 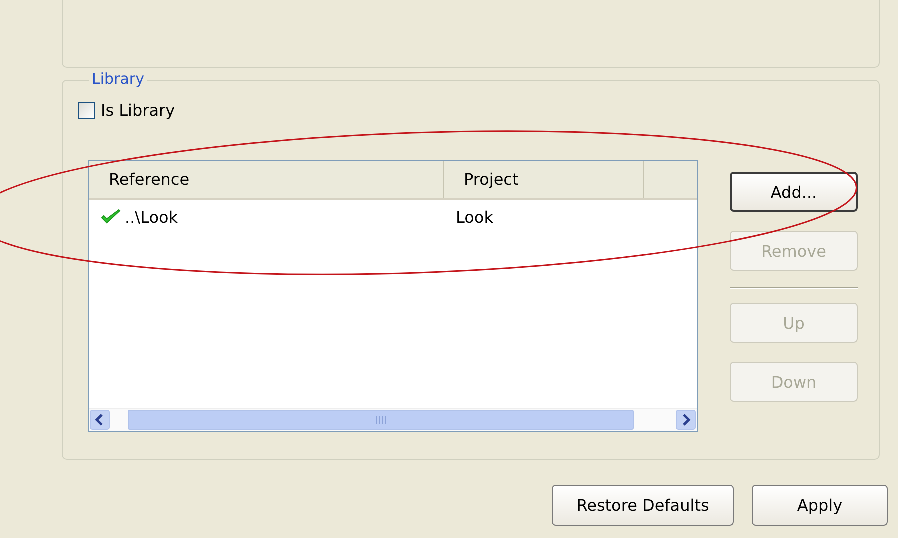 I want to click on footer-button: Restore Defaults, so click(x=643, y=505).